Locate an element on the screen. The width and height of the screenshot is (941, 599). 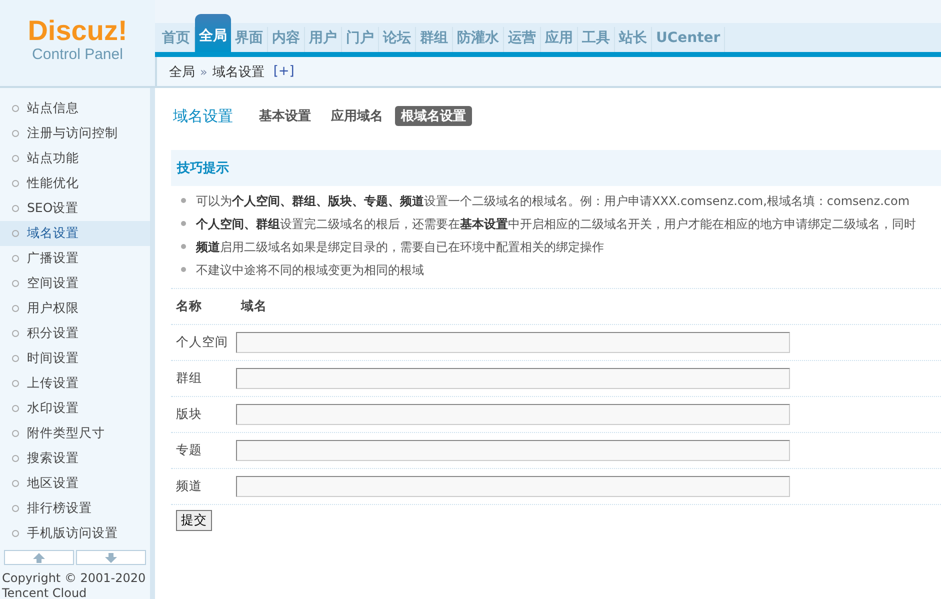
sidebar-item: 水印设置 is located at coordinates (75, 408).